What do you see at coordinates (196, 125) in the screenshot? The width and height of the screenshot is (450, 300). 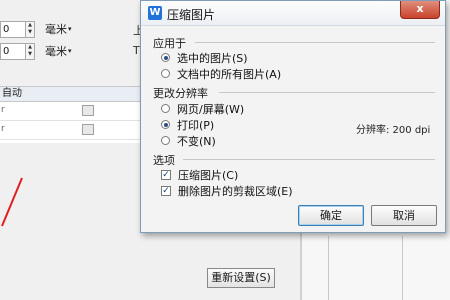 I see `radio-label: 打印(P)` at bounding box center [196, 125].